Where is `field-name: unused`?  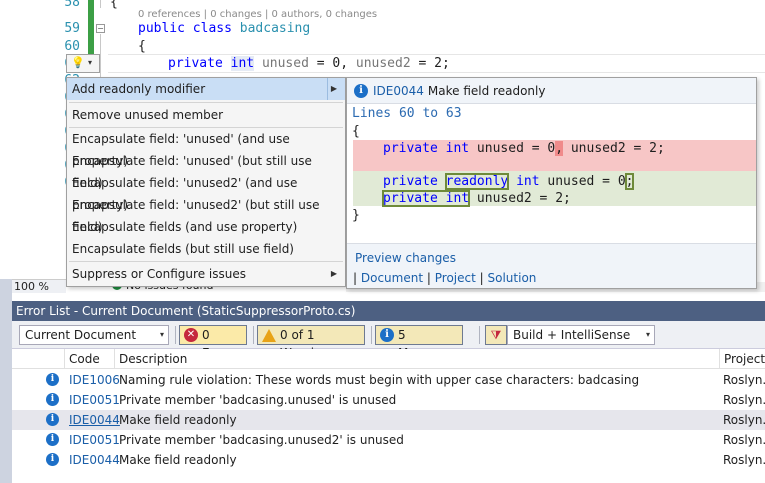
field-name: unused is located at coordinates (285, 63).